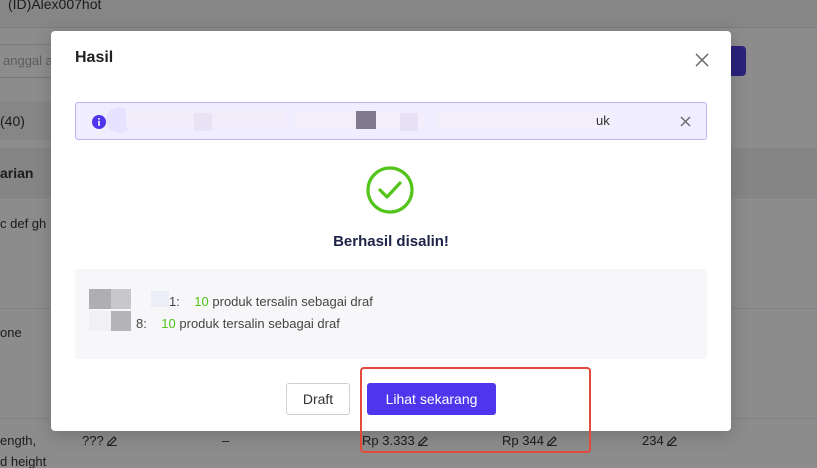 The height and width of the screenshot is (468, 817). What do you see at coordinates (390, 190) in the screenshot?
I see `check-circle-icon` at bounding box center [390, 190].